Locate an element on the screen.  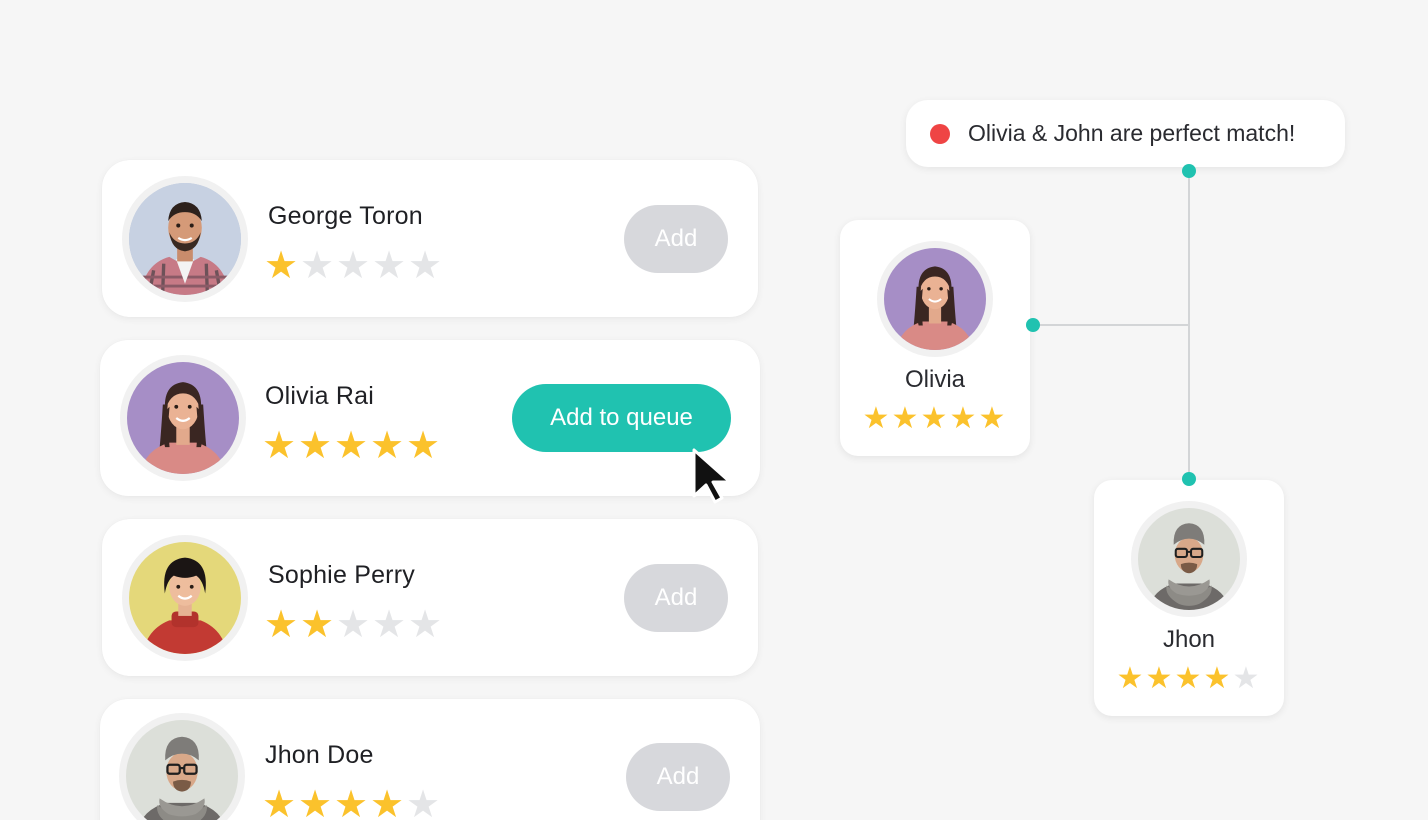
connector-node-top is located at coordinates (1189, 171).